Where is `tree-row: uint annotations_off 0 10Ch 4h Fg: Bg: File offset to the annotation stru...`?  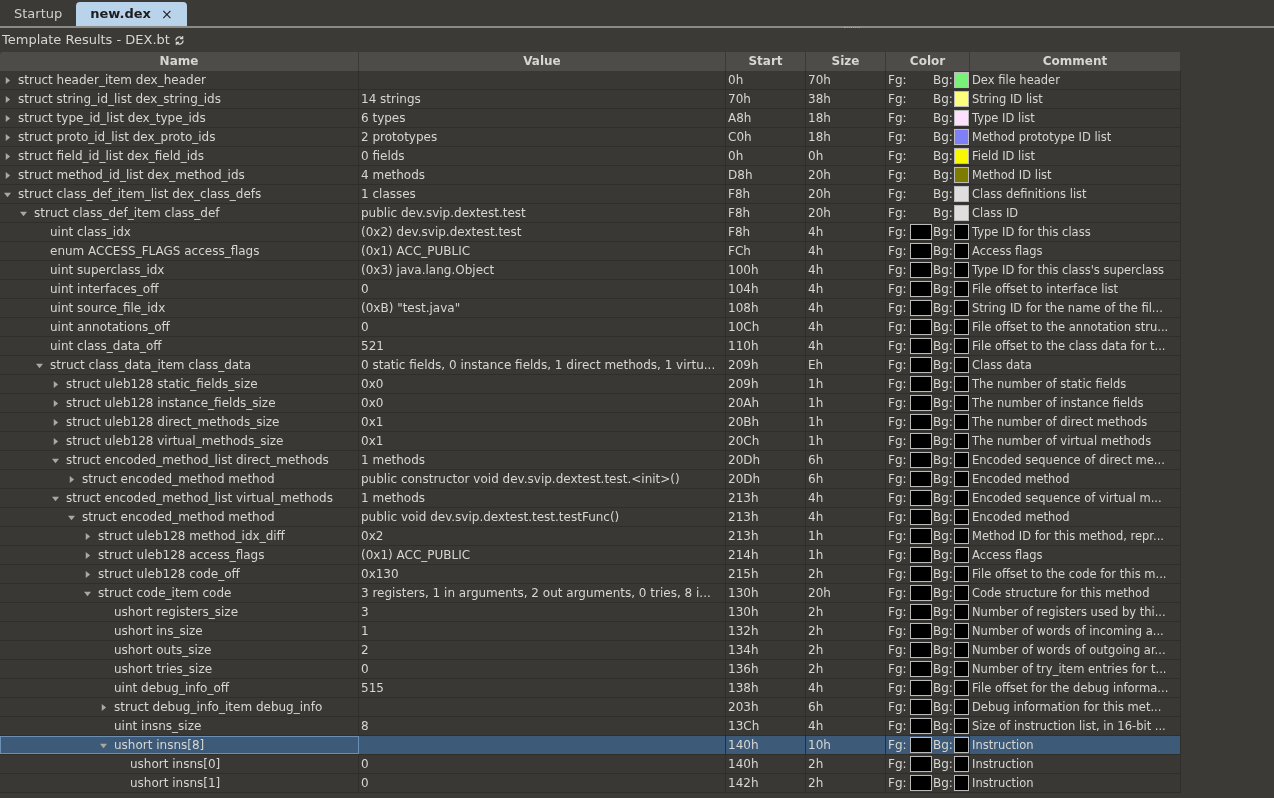 tree-row: uint annotations_off 0 10Ch 4h Fg: Bg: File offset to the annotation stru... is located at coordinates (590, 327).